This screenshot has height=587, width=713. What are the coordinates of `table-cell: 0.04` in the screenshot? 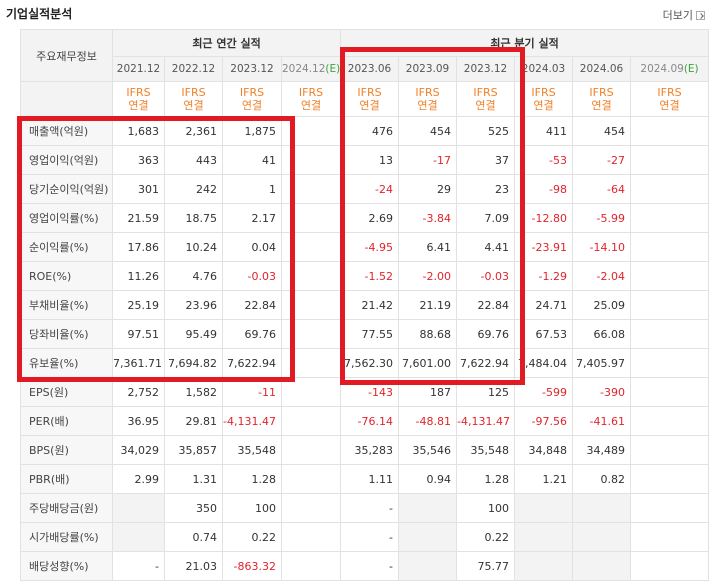 It's located at (252, 247).